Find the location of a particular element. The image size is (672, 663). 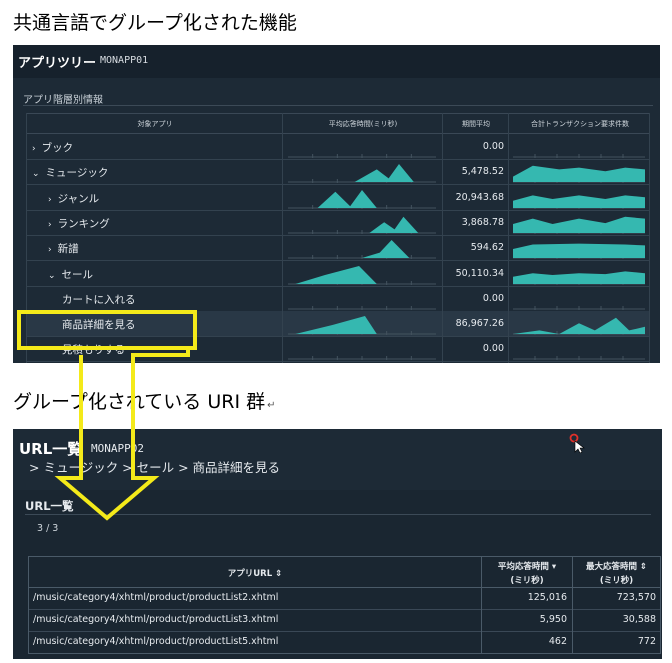

highlight-box is located at coordinates (107, 330).